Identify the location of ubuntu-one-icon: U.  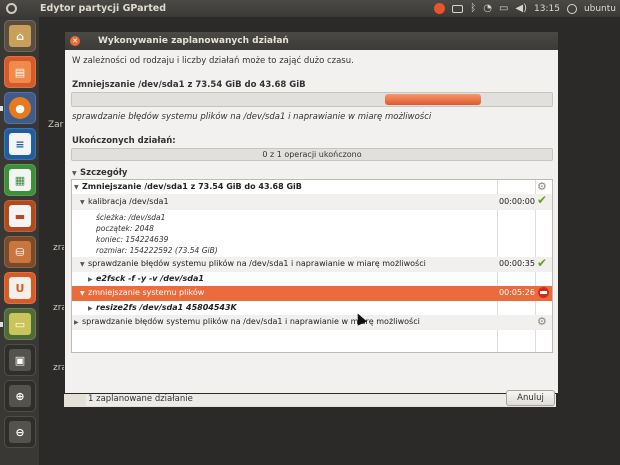
(20, 288).